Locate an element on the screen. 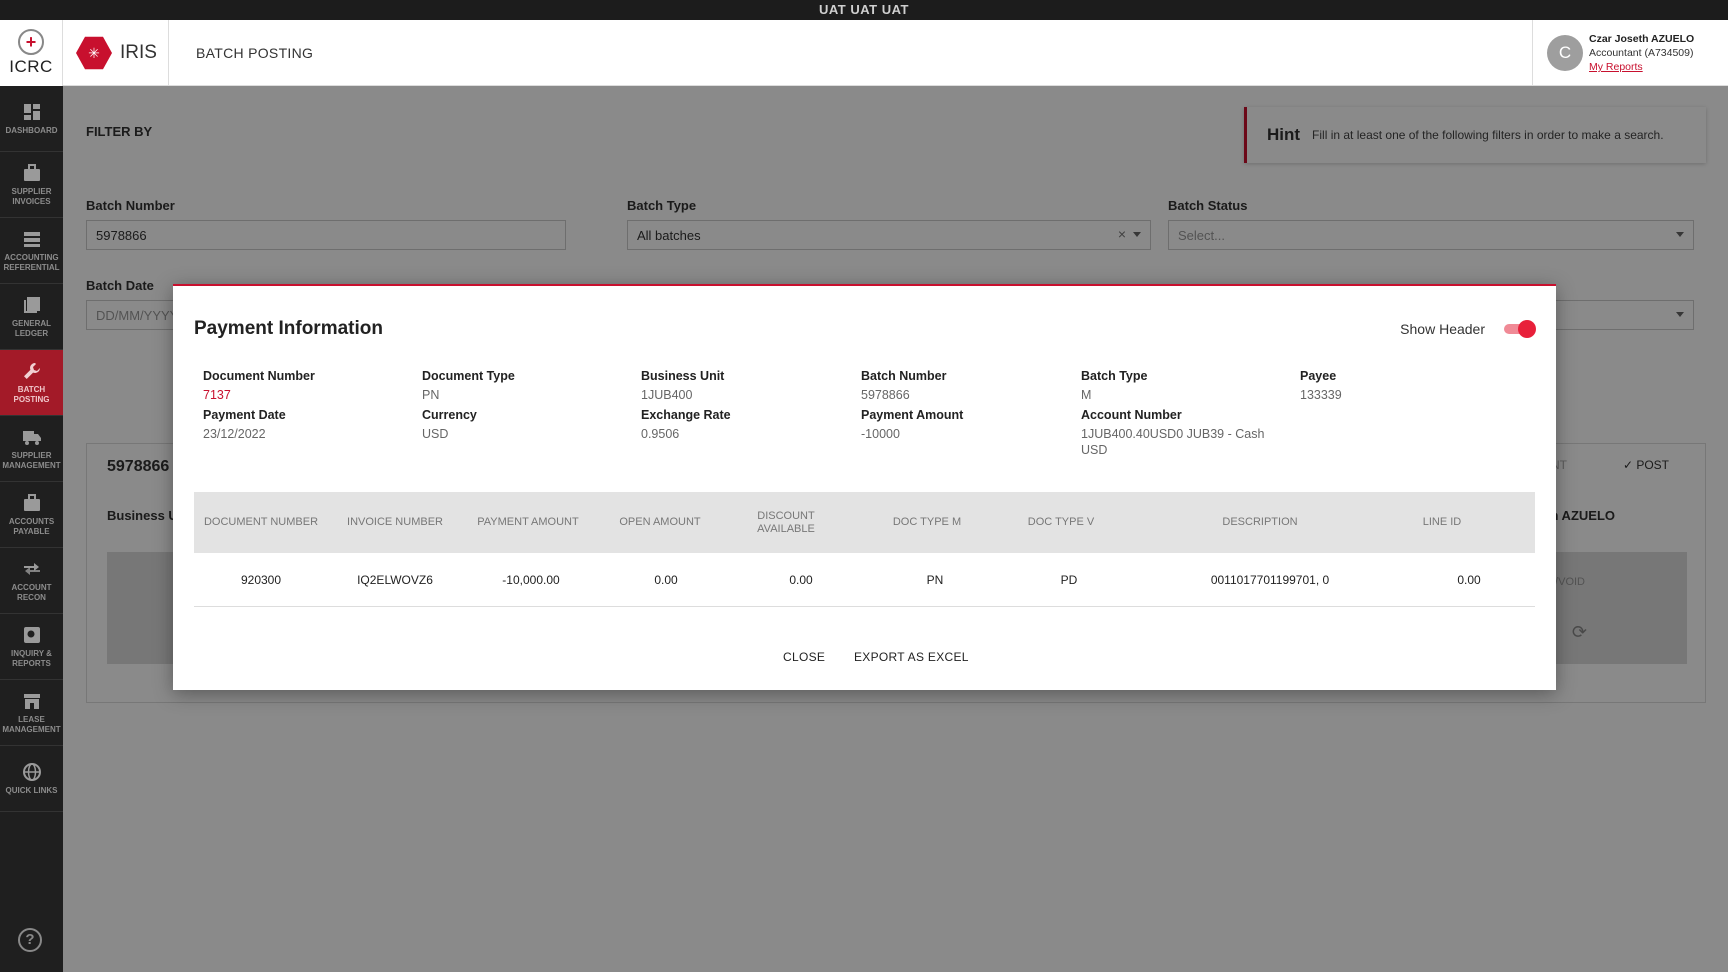 Image resolution: width=1728 pixels, height=972 pixels. user-role: Accountant (A734509) is located at coordinates (1641, 53).